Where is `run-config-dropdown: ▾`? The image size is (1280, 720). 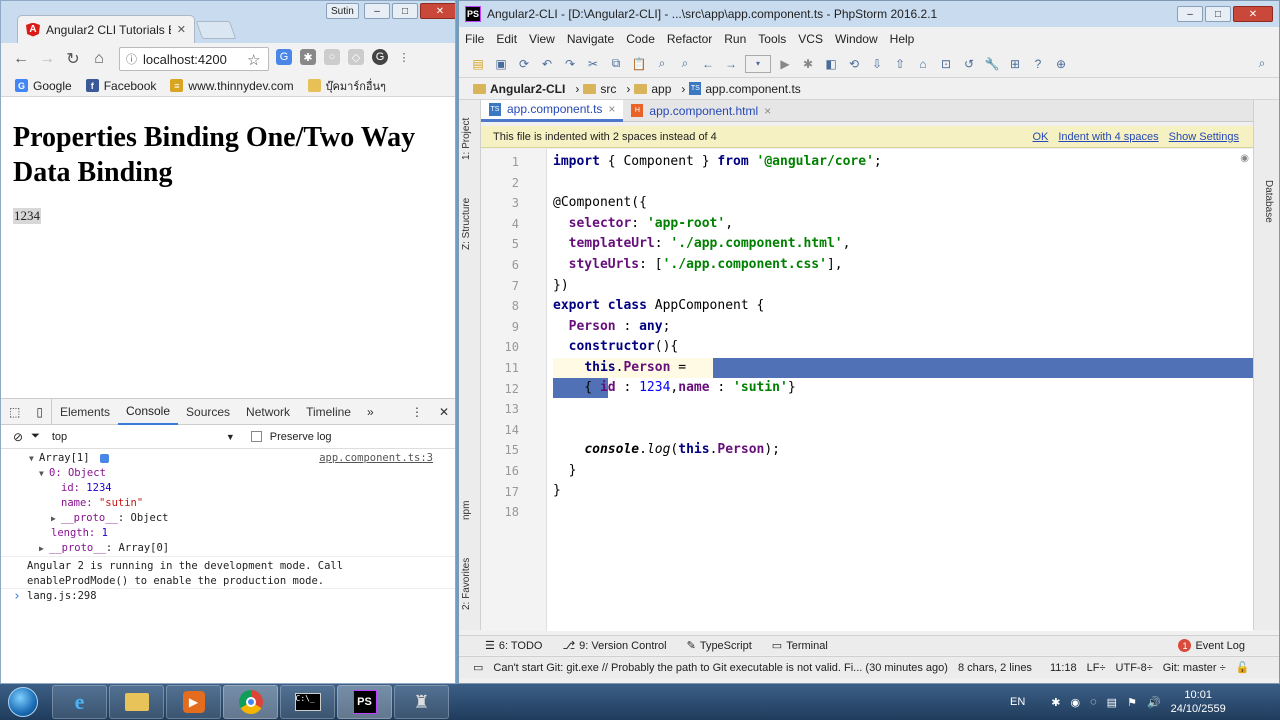
run-config-dropdown: ▾ is located at coordinates (758, 63).